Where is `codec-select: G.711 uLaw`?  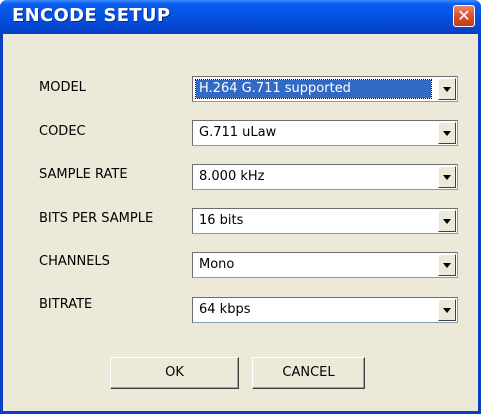 codec-select: G.711 uLaw is located at coordinates (325, 133).